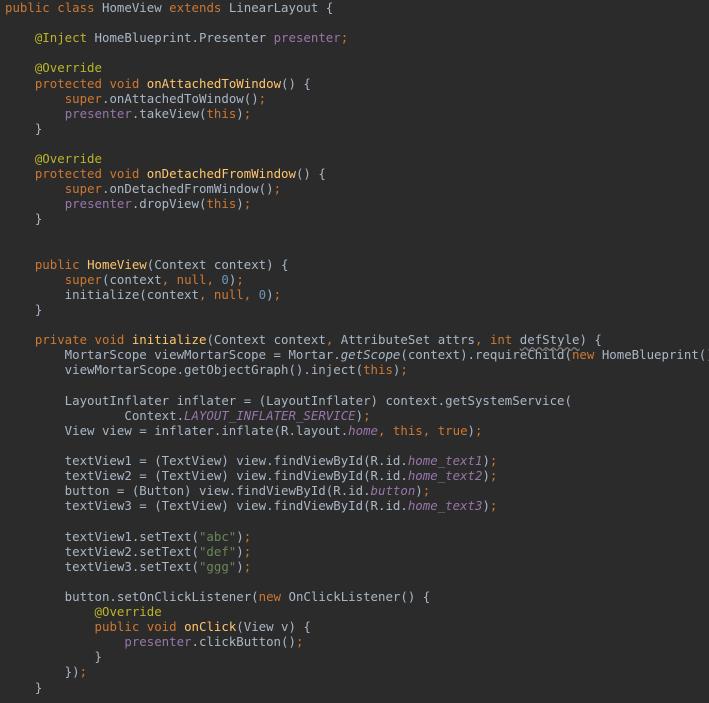 The image size is (709, 703). Describe the element at coordinates (549, 340) in the screenshot. I see `code-token: defStyle` at that location.